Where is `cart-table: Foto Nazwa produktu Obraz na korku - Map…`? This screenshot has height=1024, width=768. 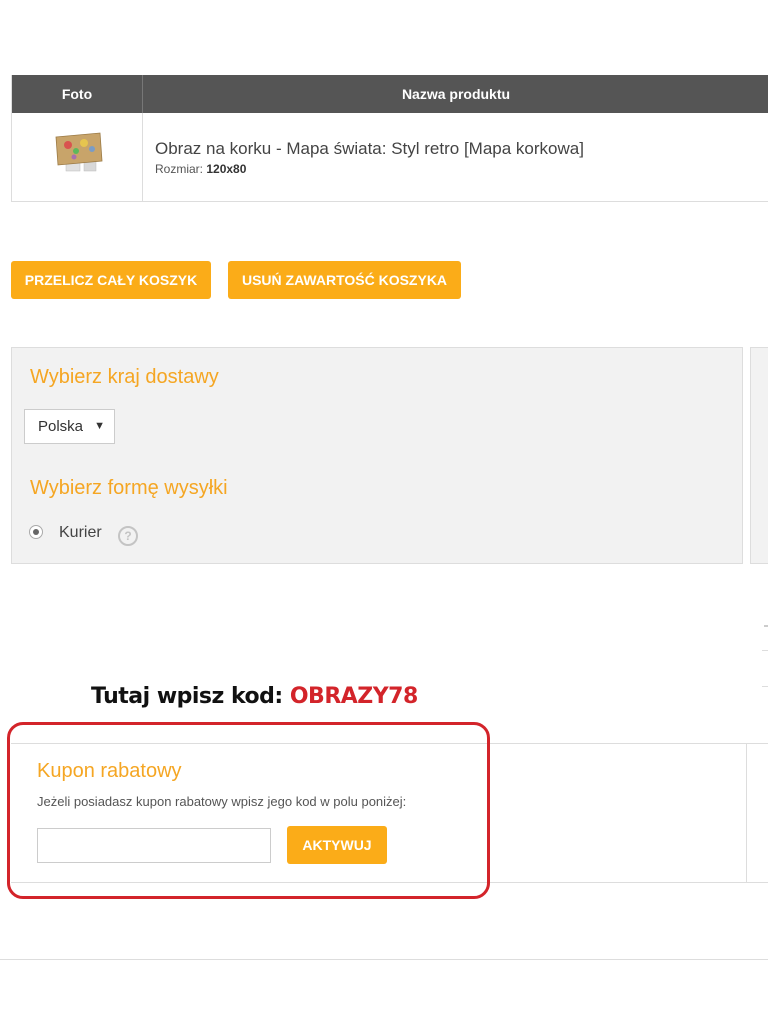
cart-table: Foto Nazwa produktu Obraz na korku - Map… is located at coordinates (389, 138).